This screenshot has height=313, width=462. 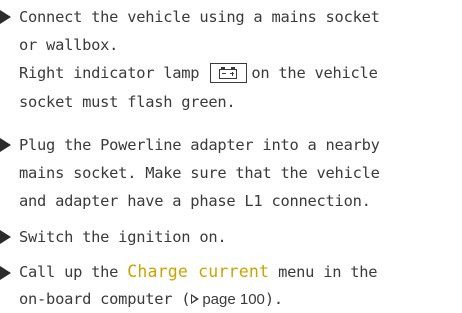 I want to click on step-line: Call up the Charge current menu in the, so click(x=198, y=272).